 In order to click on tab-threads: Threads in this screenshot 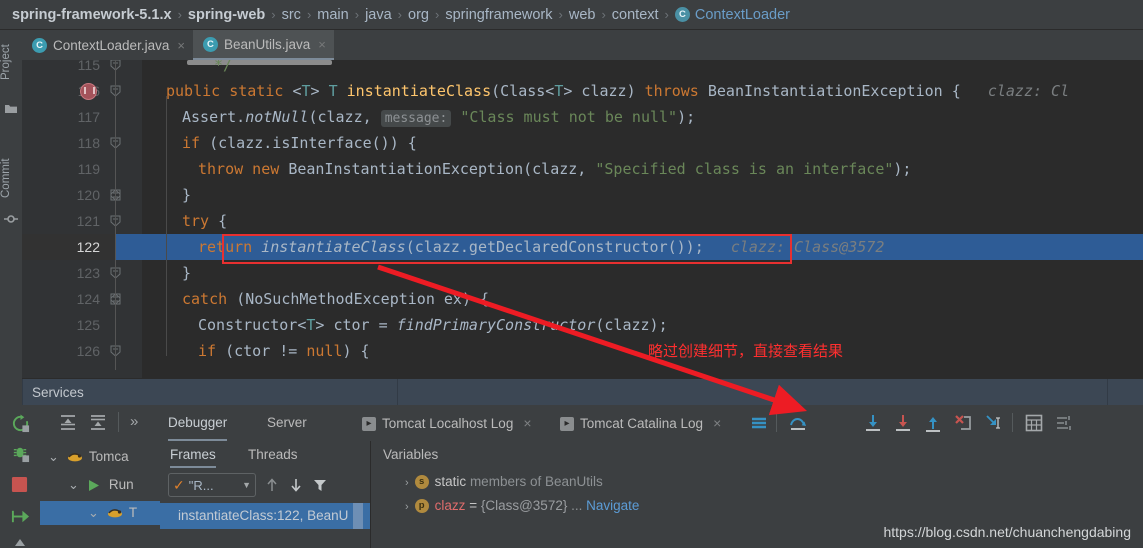, I will do `click(273, 454)`.